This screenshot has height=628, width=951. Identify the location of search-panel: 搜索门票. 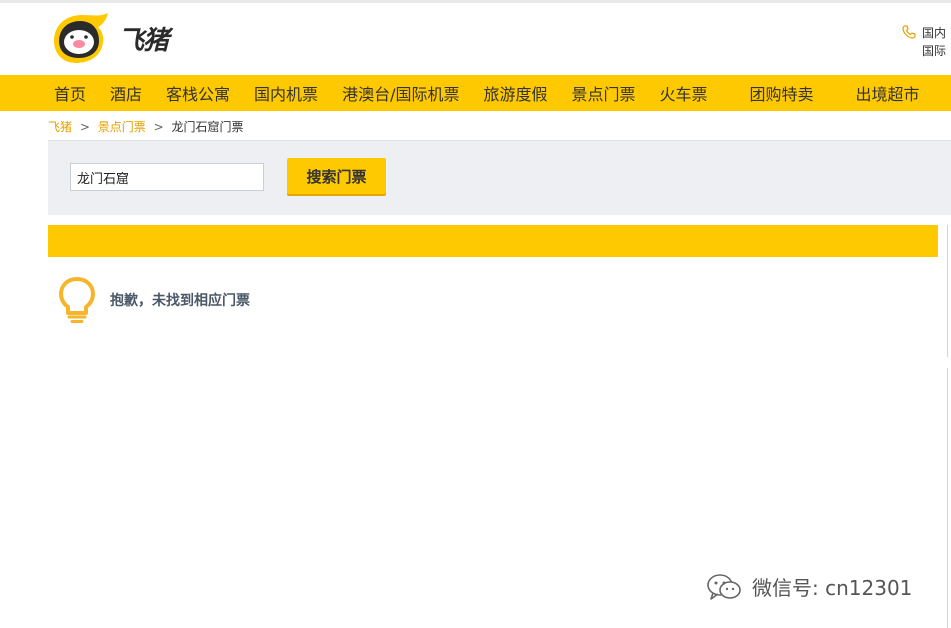
(499, 177).